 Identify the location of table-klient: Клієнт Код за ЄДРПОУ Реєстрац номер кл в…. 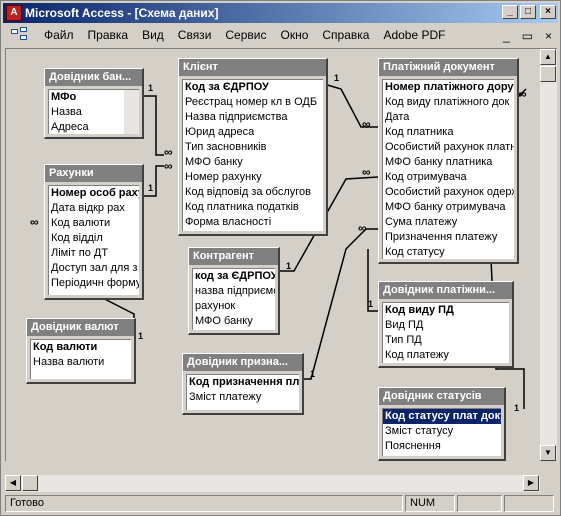
(253, 147).